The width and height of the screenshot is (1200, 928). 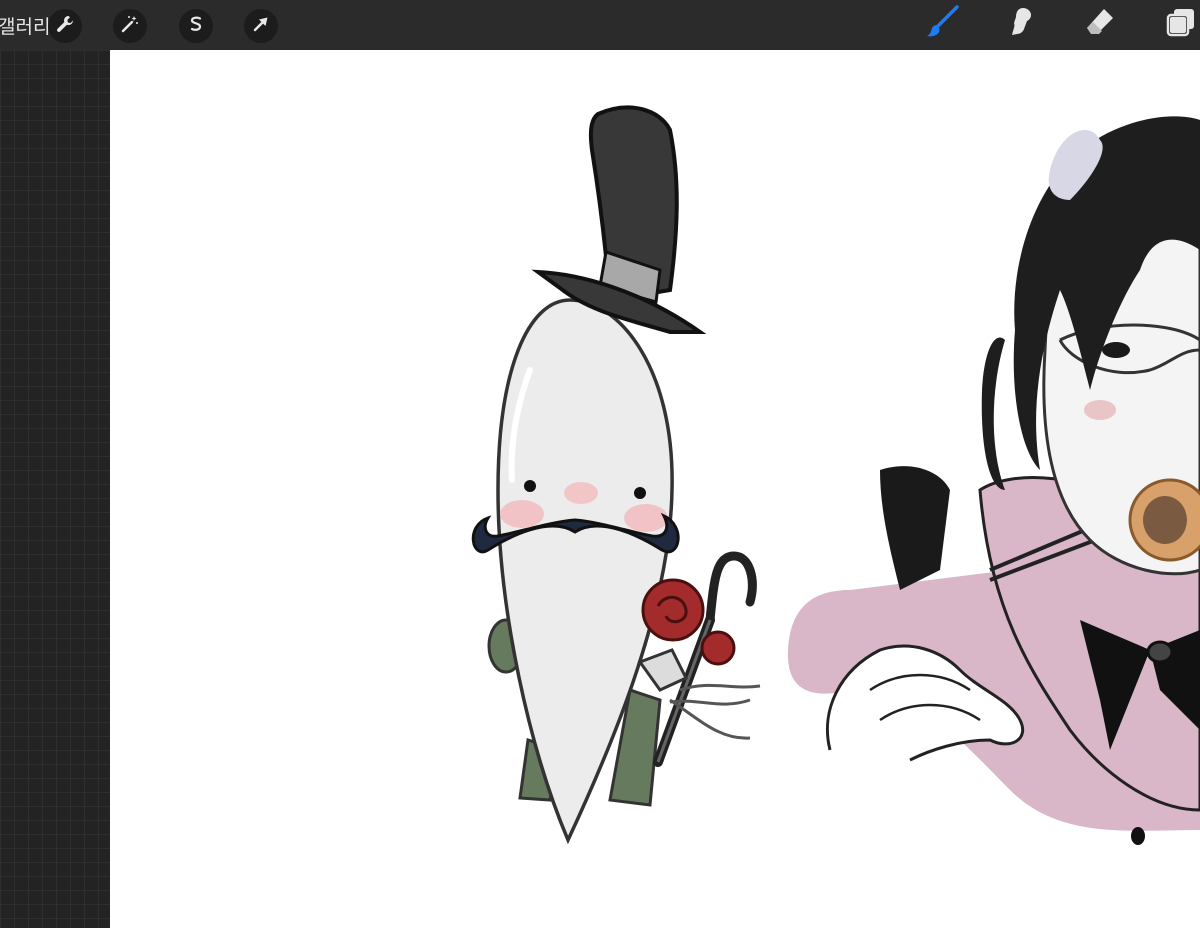 I want to click on brush-icon, so click(x=942, y=24).